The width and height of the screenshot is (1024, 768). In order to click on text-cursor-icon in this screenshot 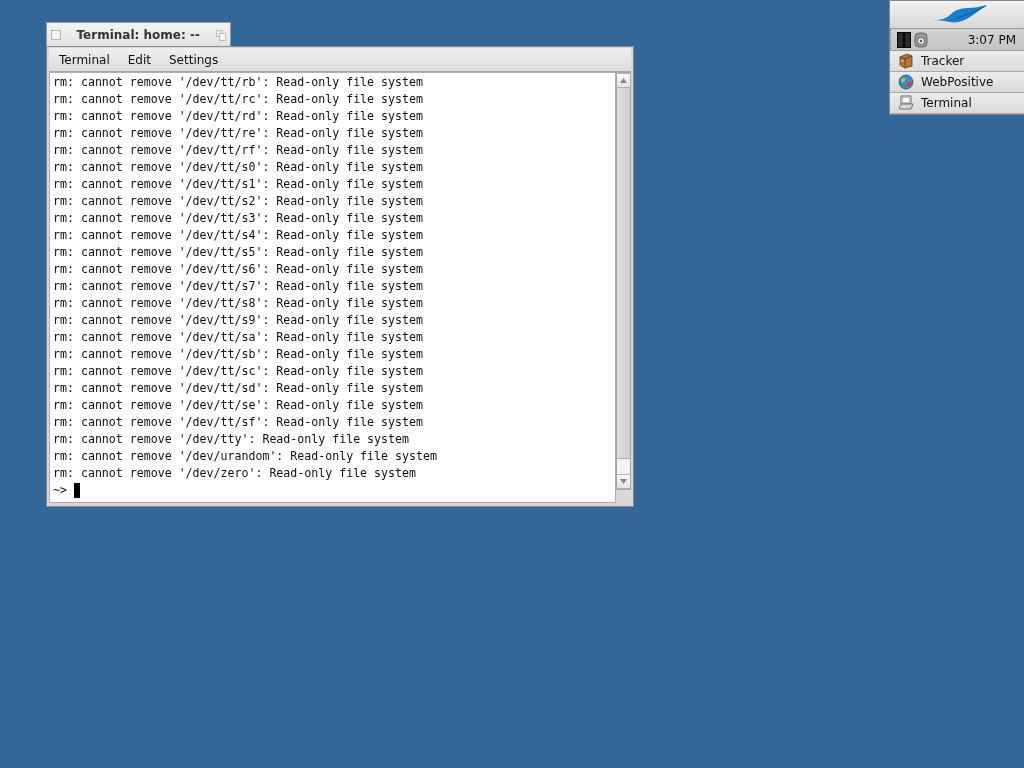, I will do `click(76, 490)`.